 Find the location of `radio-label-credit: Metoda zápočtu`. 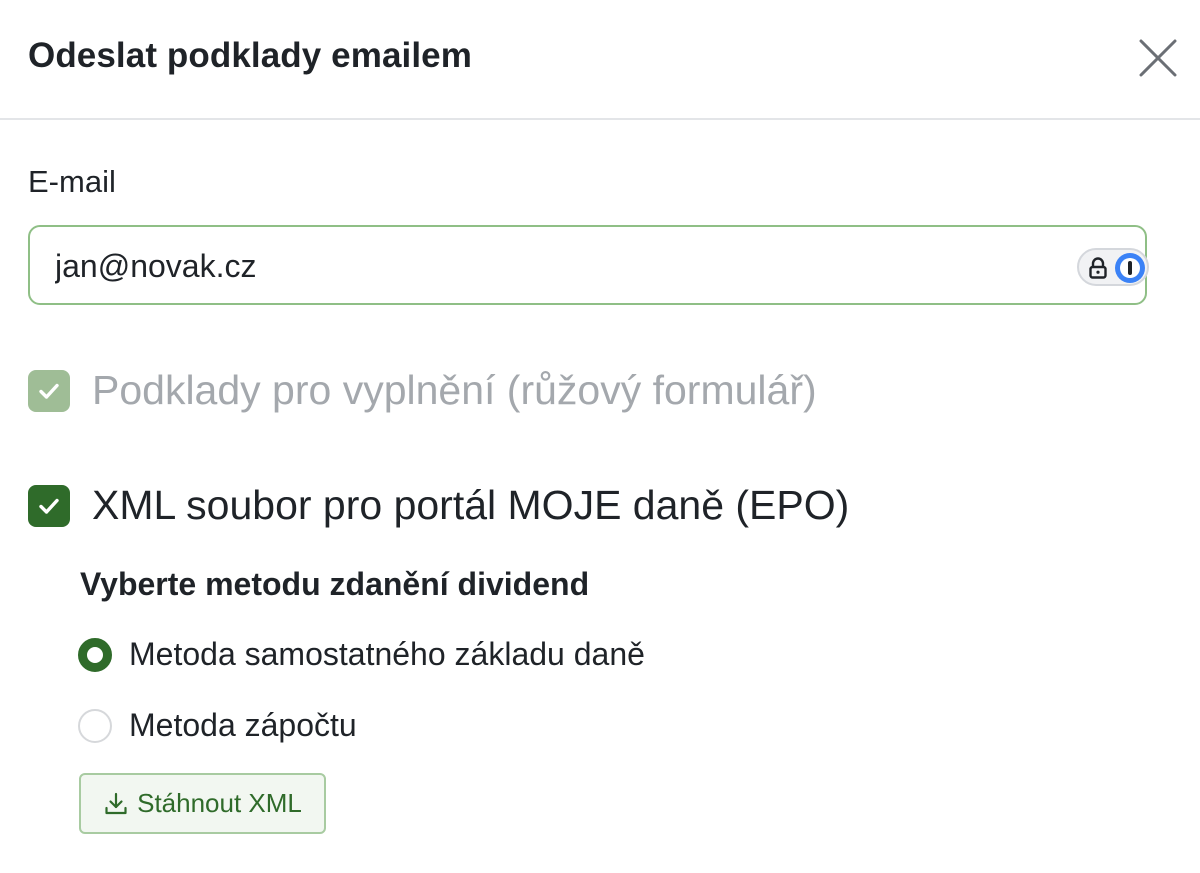

radio-label-credit: Metoda zápočtu is located at coordinates (243, 725).